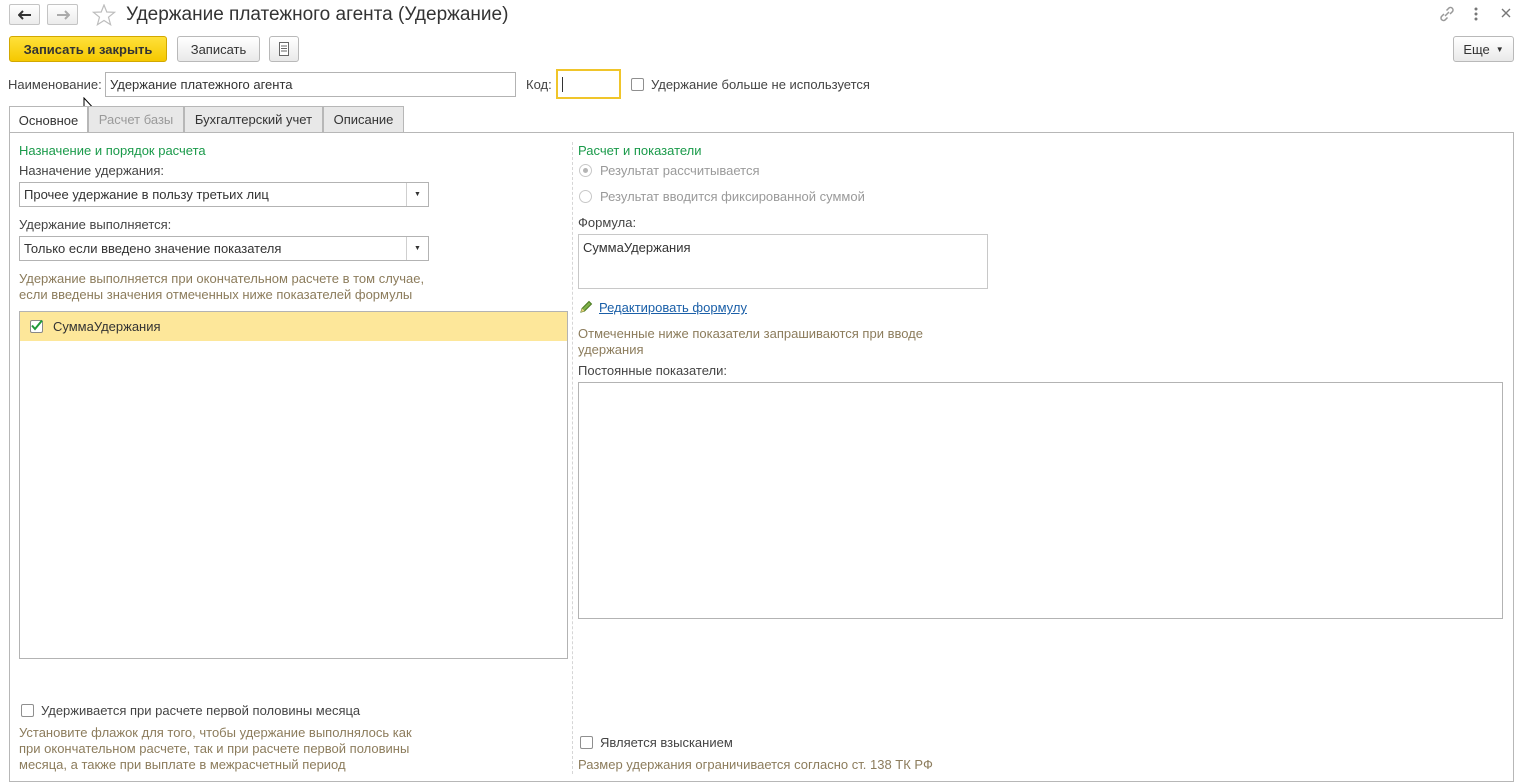 This screenshot has width=1525, height=784. I want to click on arrow-left-icon, so click(24, 14).